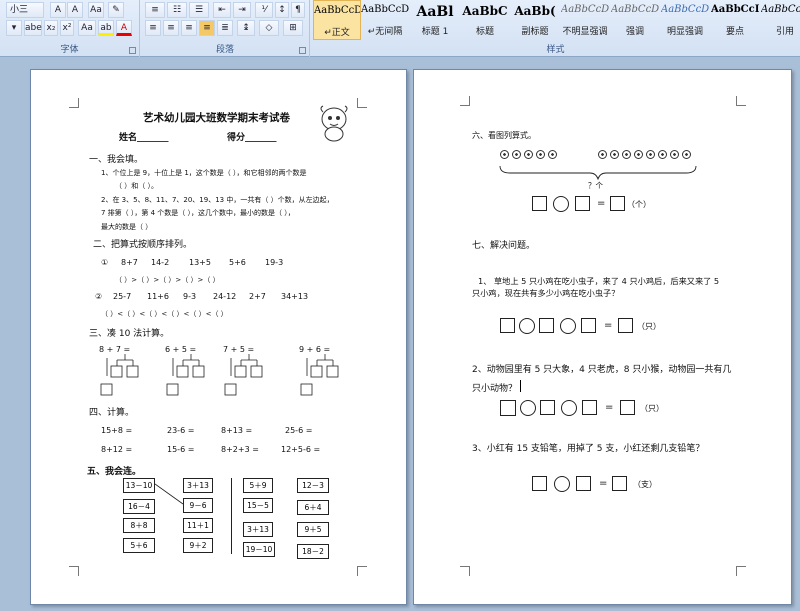  I want to click on change-case-button: Aa, so click(96, 10).